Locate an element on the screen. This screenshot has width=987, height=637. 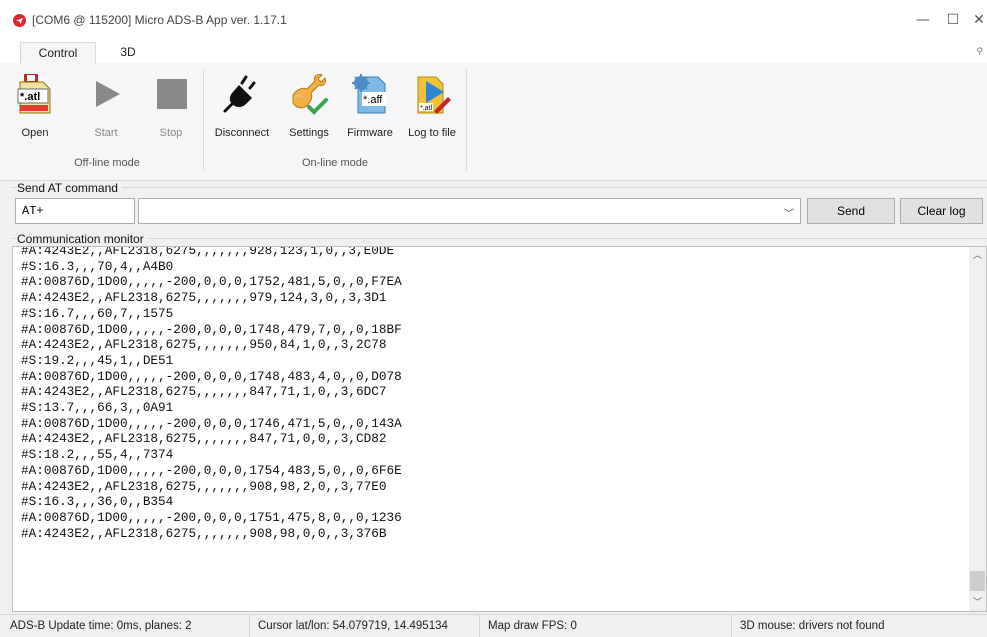
start-button: Start is located at coordinates (106, 107).